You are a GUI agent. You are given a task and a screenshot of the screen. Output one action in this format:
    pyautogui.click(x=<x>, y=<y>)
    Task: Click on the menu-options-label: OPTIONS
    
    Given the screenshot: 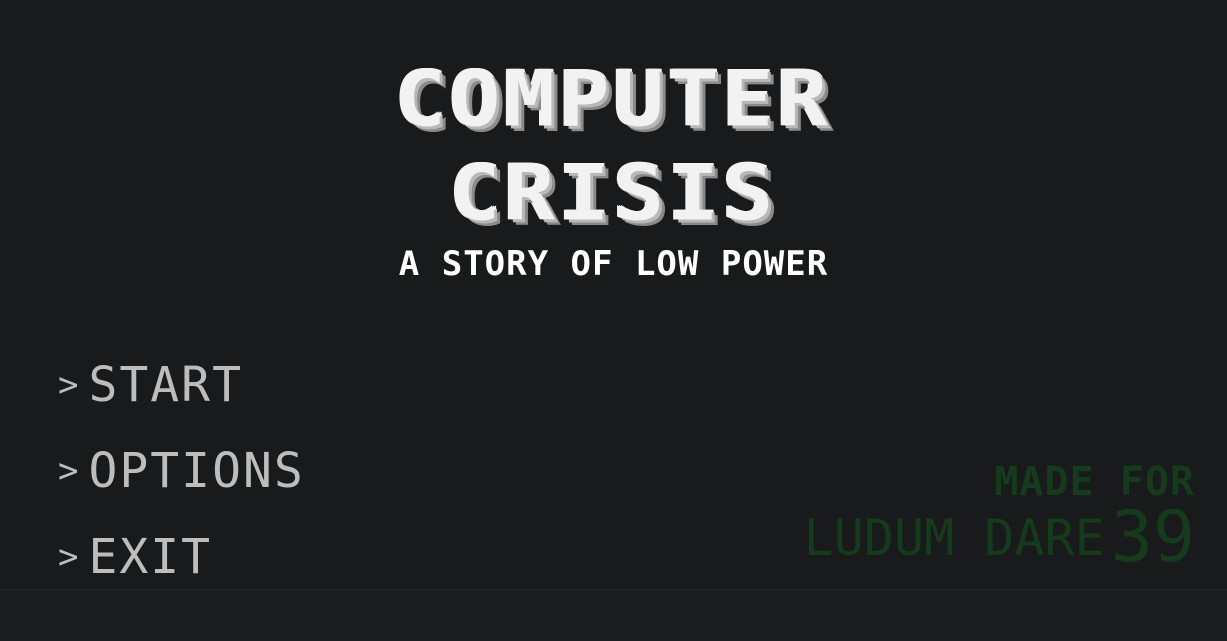 What is the action you would take?
    pyautogui.click(x=196, y=471)
    